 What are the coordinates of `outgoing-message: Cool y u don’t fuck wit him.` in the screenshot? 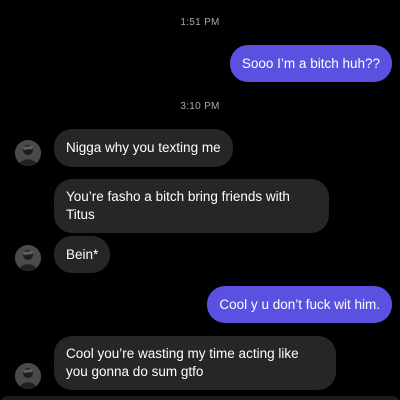 It's located at (299, 304).